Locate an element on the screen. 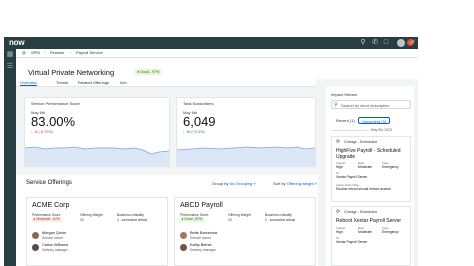  page-header: Virtual Private Networking ● Good - 97% is located at coordinates (217, 68).